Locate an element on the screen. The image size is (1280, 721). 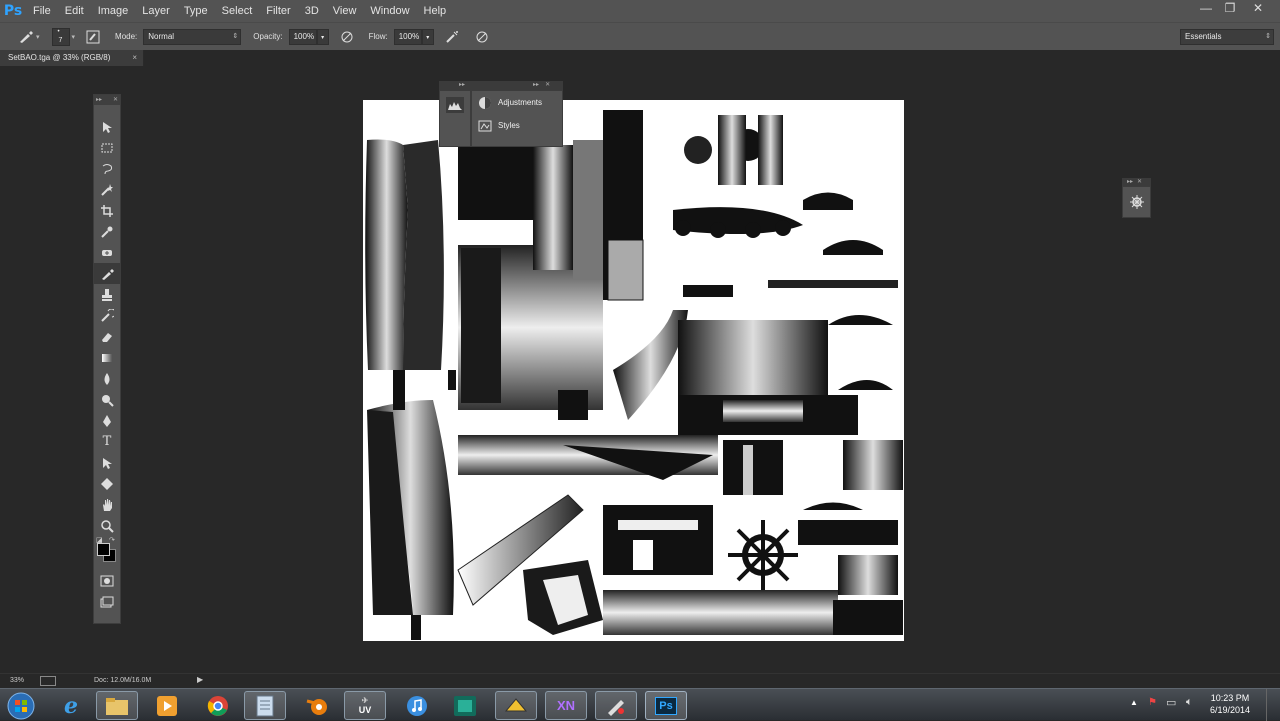
panel-item-styles: Styles is located at coordinates (517, 125).